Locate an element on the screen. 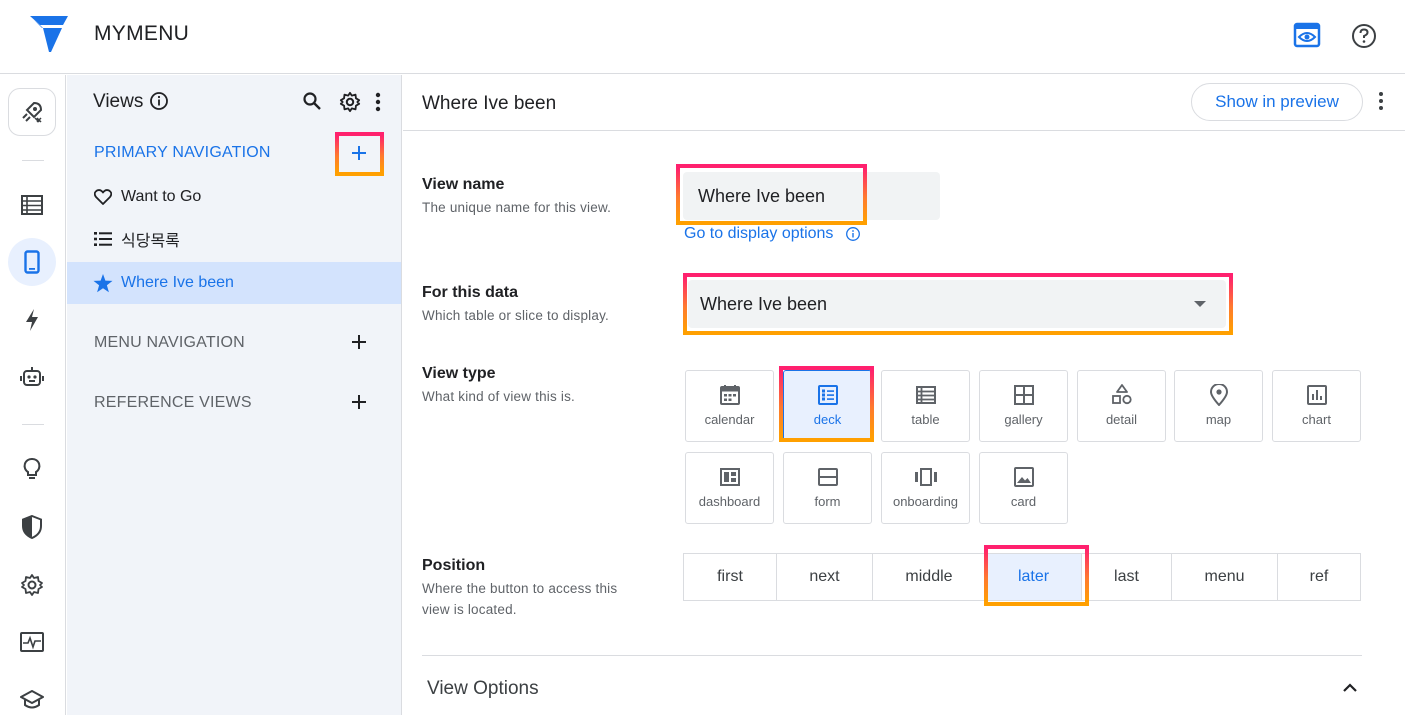 The image size is (1405, 724). view-options-header: View Options is located at coordinates (483, 689).